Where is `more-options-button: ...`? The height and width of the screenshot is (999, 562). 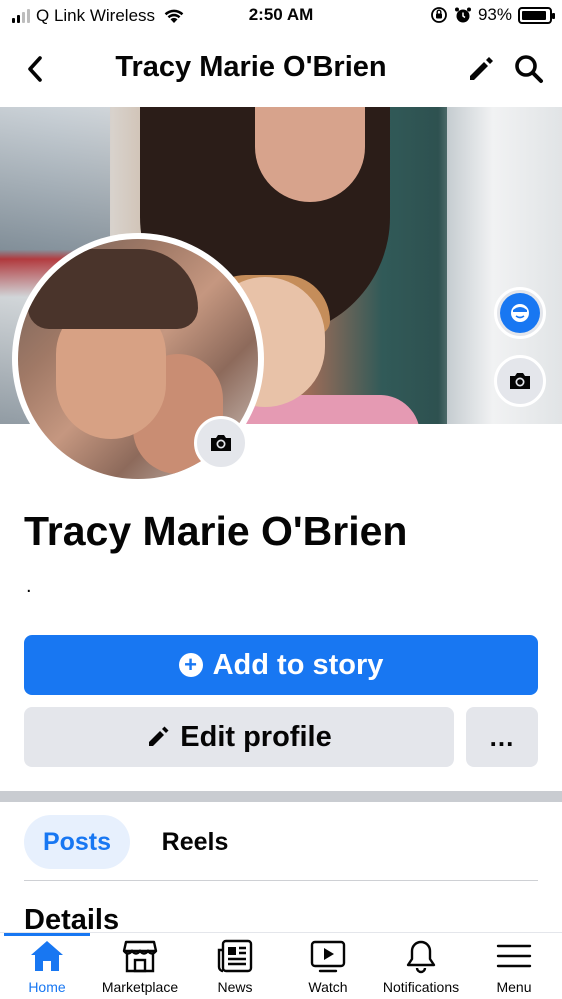
more-options-button: ... is located at coordinates (502, 737).